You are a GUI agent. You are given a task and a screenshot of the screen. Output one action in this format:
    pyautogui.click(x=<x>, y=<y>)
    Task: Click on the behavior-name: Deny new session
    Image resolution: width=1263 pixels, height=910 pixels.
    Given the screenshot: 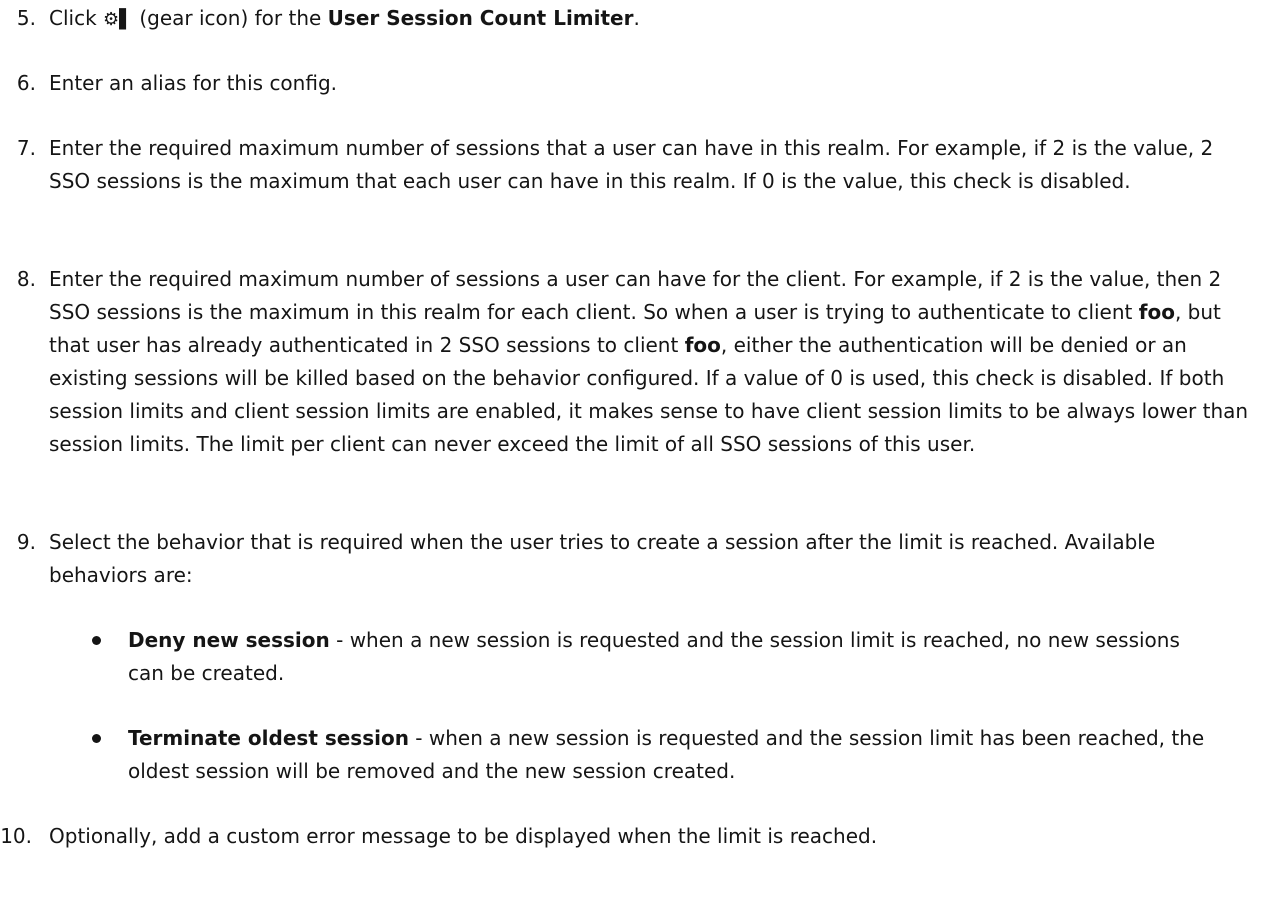 What is the action you would take?
    pyautogui.click(x=229, y=640)
    